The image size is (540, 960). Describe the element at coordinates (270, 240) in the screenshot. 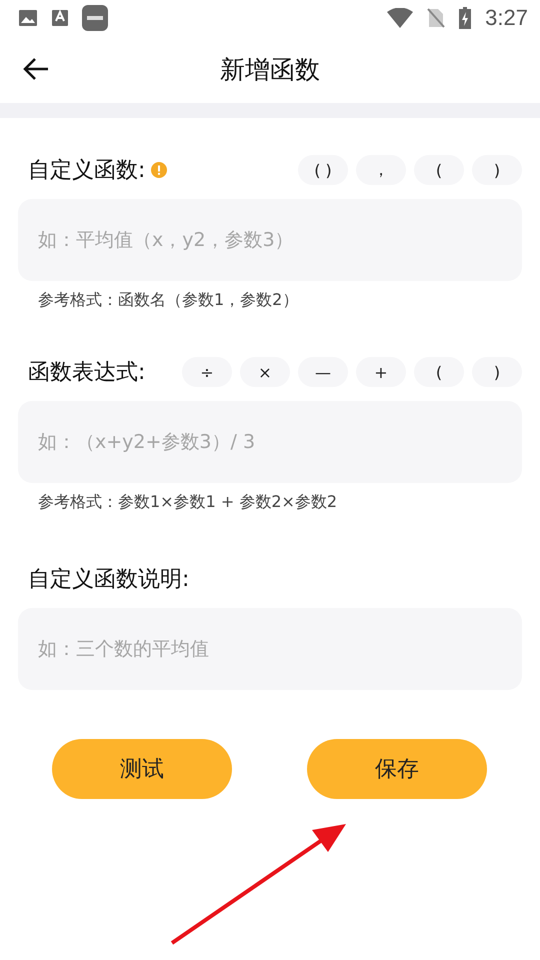

I see `input-field: 如：平均值（x，y2，参数3）` at that location.